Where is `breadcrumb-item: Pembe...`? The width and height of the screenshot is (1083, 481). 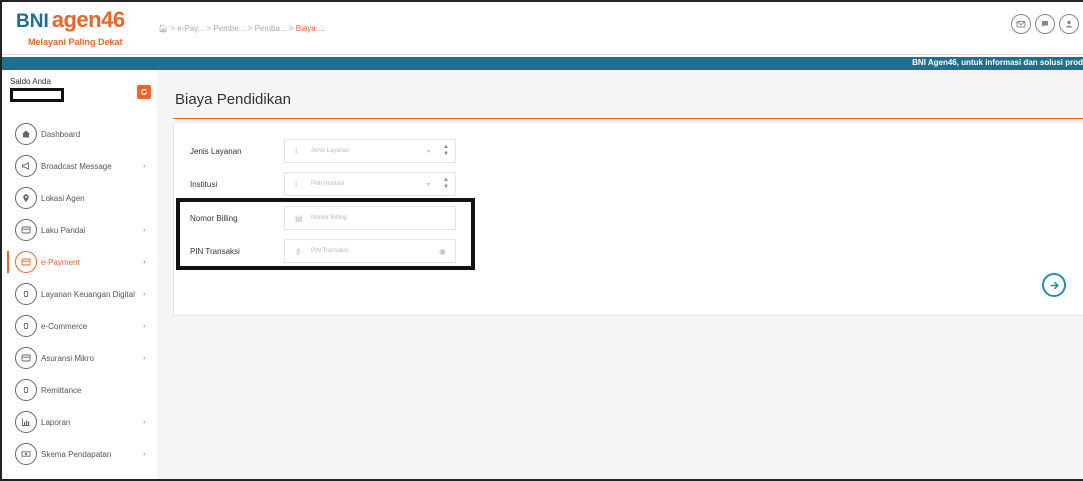
breadcrumb-item: Pembe... is located at coordinates (229, 28).